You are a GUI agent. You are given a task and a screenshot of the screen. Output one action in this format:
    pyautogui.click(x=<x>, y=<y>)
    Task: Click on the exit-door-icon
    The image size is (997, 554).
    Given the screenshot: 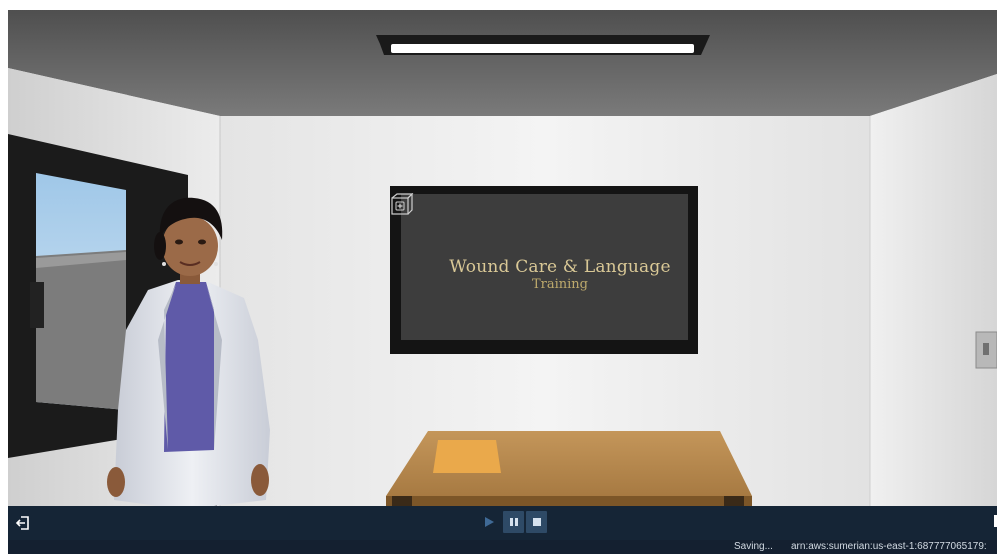 What is the action you would take?
    pyautogui.click(x=23, y=523)
    